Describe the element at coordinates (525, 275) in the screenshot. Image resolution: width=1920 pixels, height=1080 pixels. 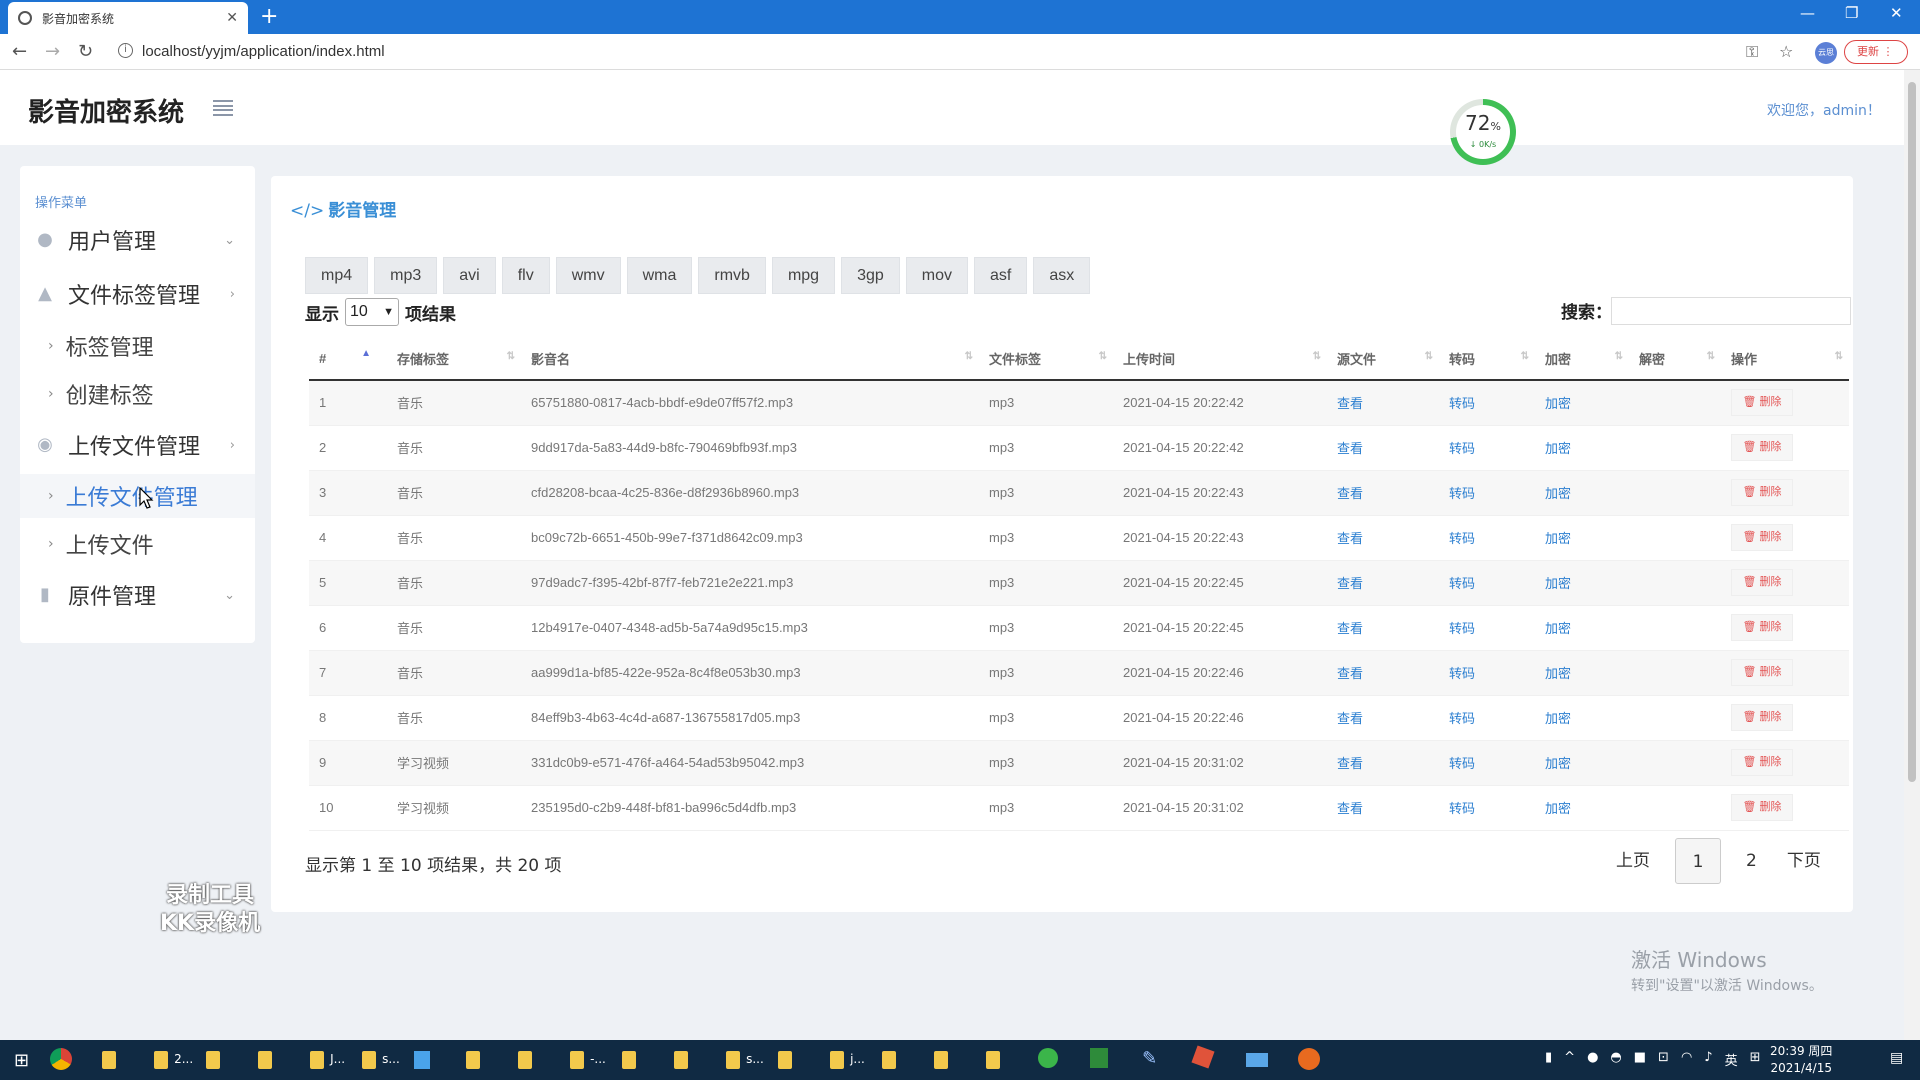
I see `format-button-flv: flv` at that location.